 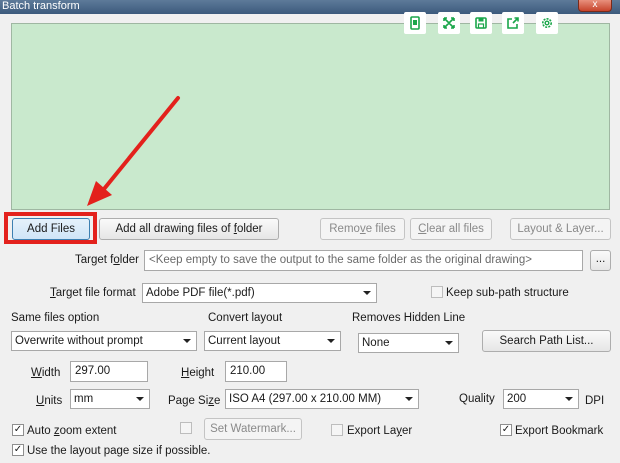 What do you see at coordinates (194, 401) in the screenshot?
I see `page-size-label: Page Size` at bounding box center [194, 401].